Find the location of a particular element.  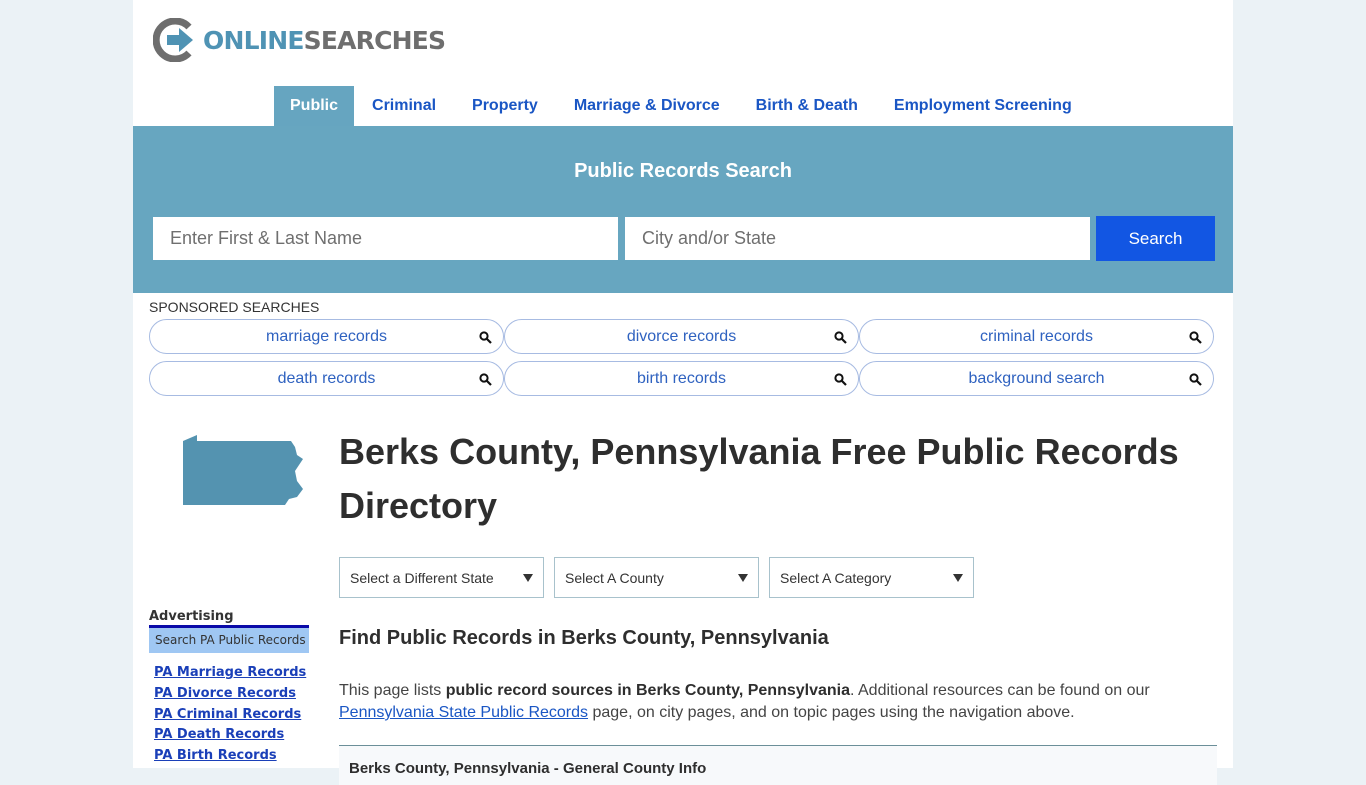

sponsored-label: marriage records is located at coordinates (326, 336).